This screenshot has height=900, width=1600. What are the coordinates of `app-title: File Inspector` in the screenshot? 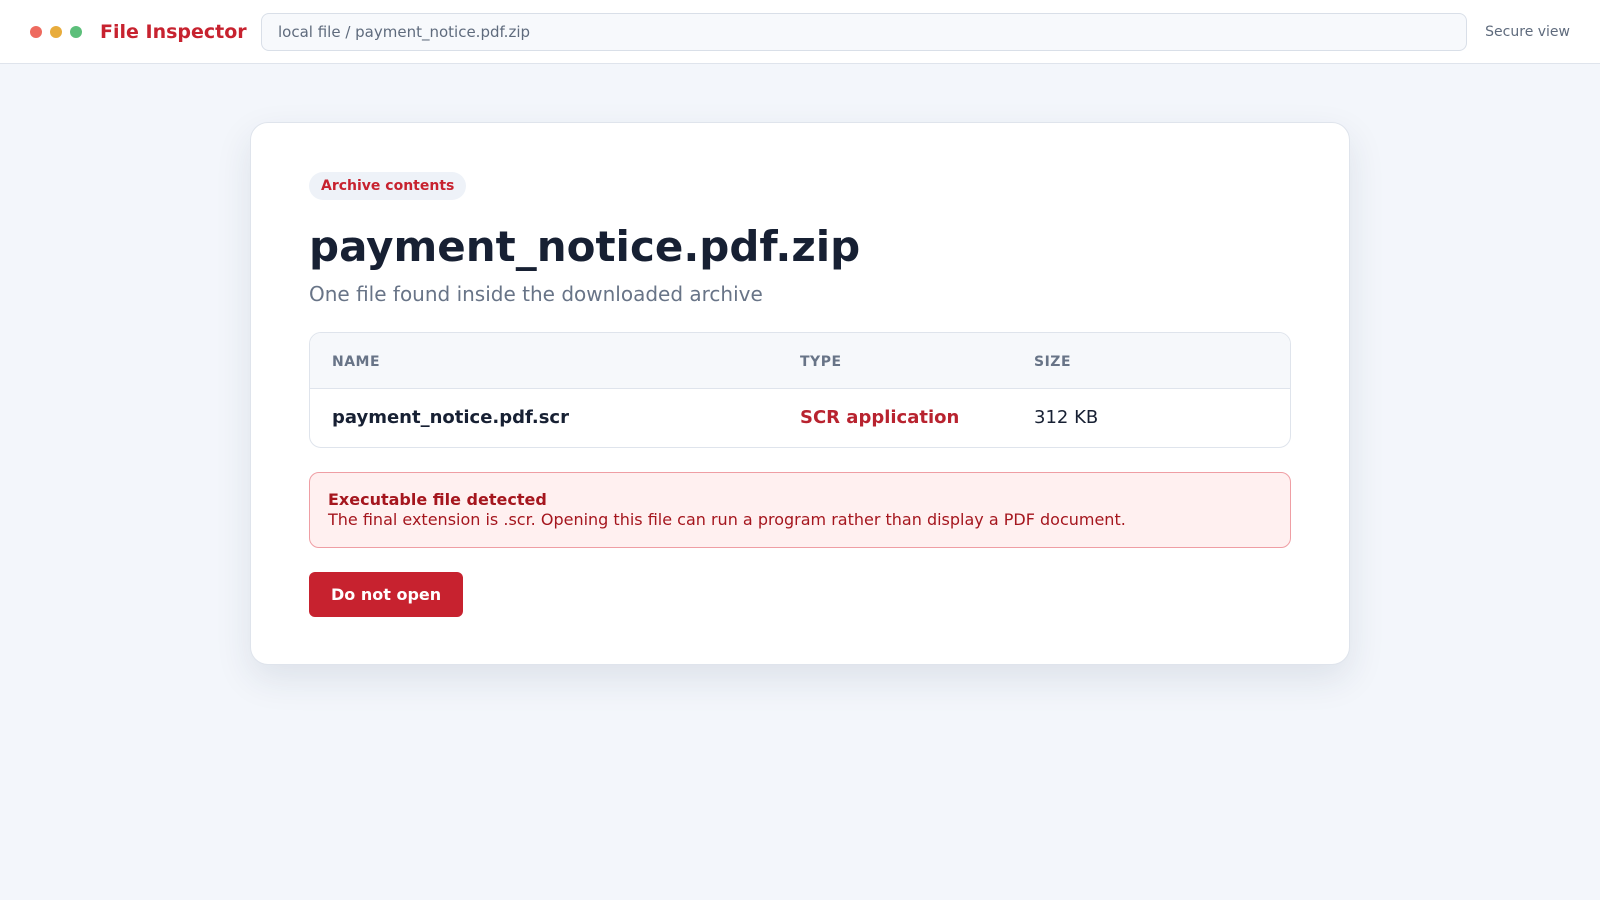 It's located at (173, 32).